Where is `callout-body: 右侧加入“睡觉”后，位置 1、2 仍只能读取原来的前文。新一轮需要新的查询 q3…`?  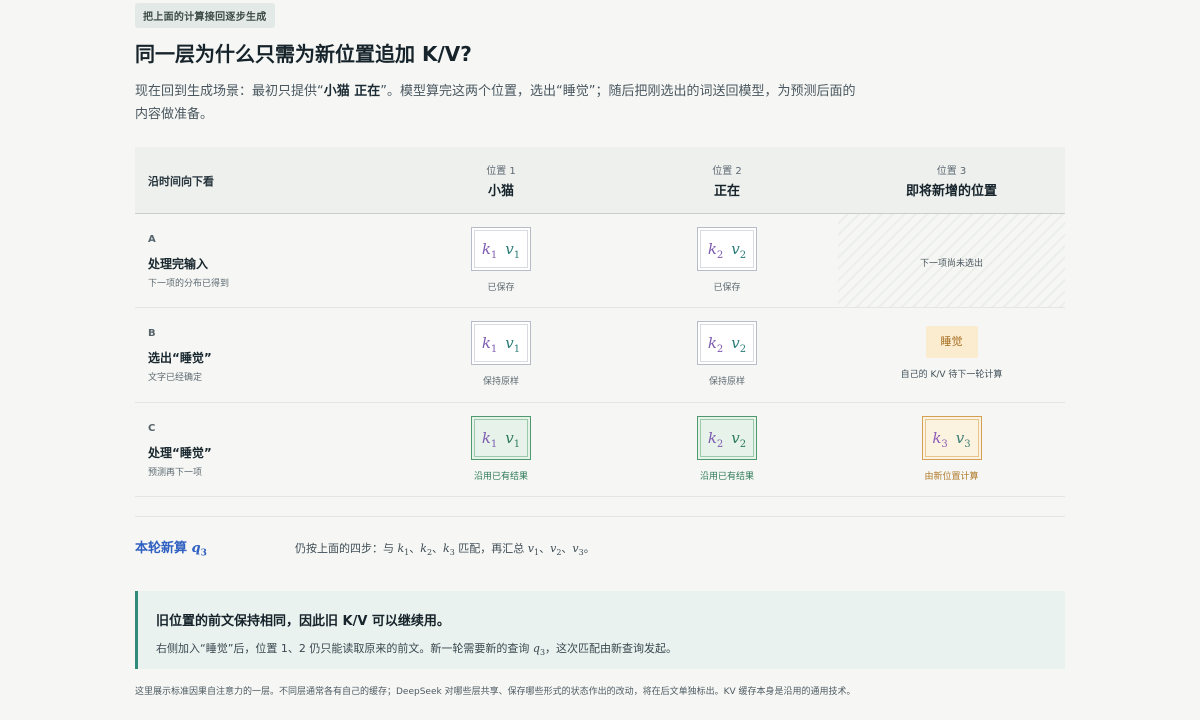 callout-body: 右侧加入“睡觉”后，位置 1、2 仍只能读取原来的前文。新一轮需要新的查询 q3… is located at coordinates (417, 650).